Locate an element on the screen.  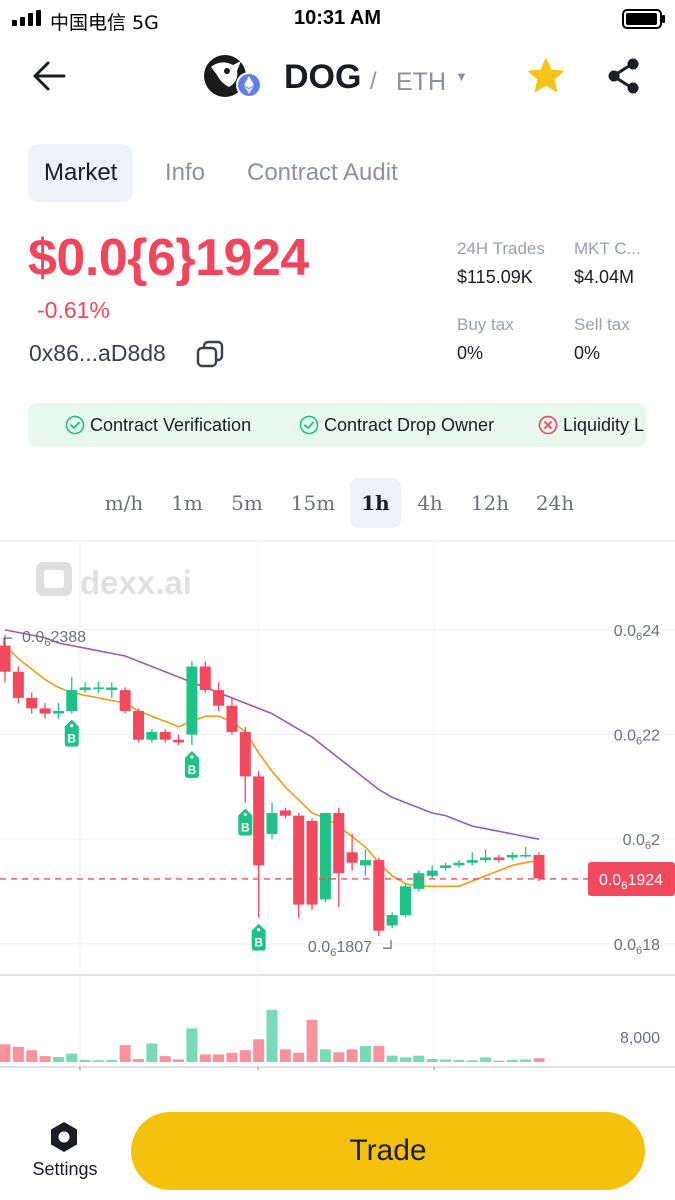
watermark-logo is located at coordinates (54, 579).